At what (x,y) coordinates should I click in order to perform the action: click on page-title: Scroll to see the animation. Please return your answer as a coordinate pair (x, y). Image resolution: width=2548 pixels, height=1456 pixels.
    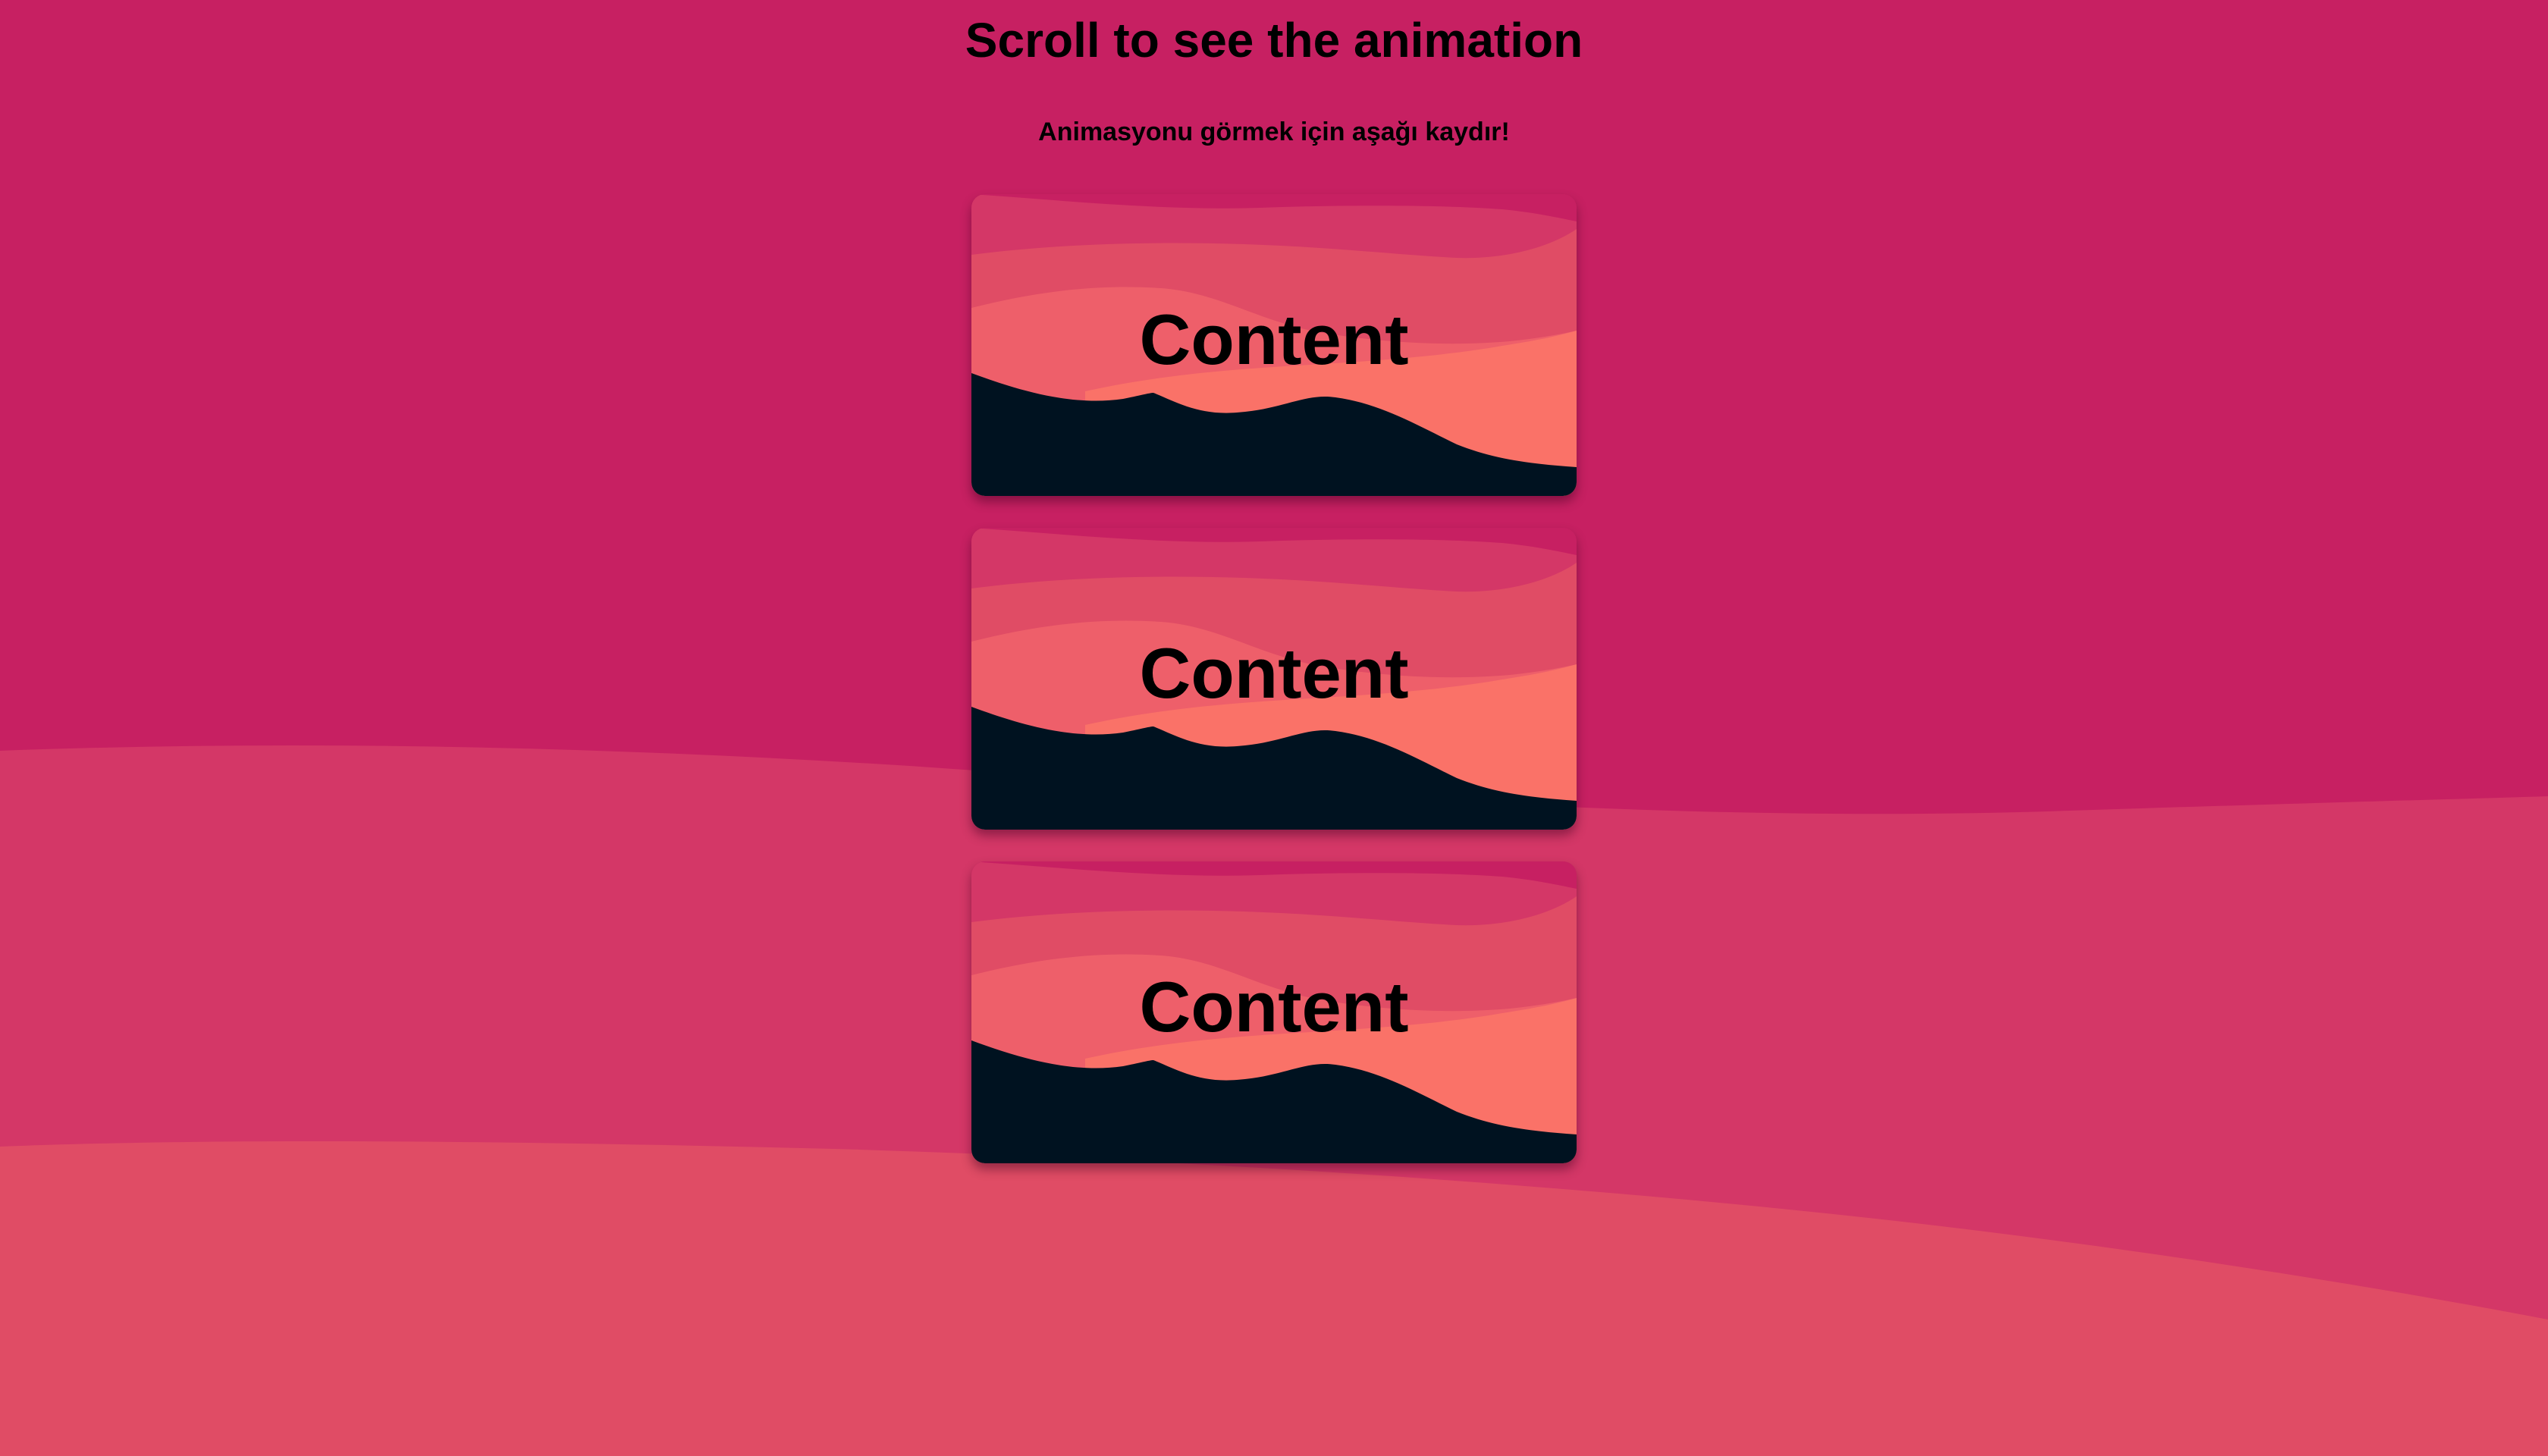
    Looking at the image, I should click on (1274, 40).